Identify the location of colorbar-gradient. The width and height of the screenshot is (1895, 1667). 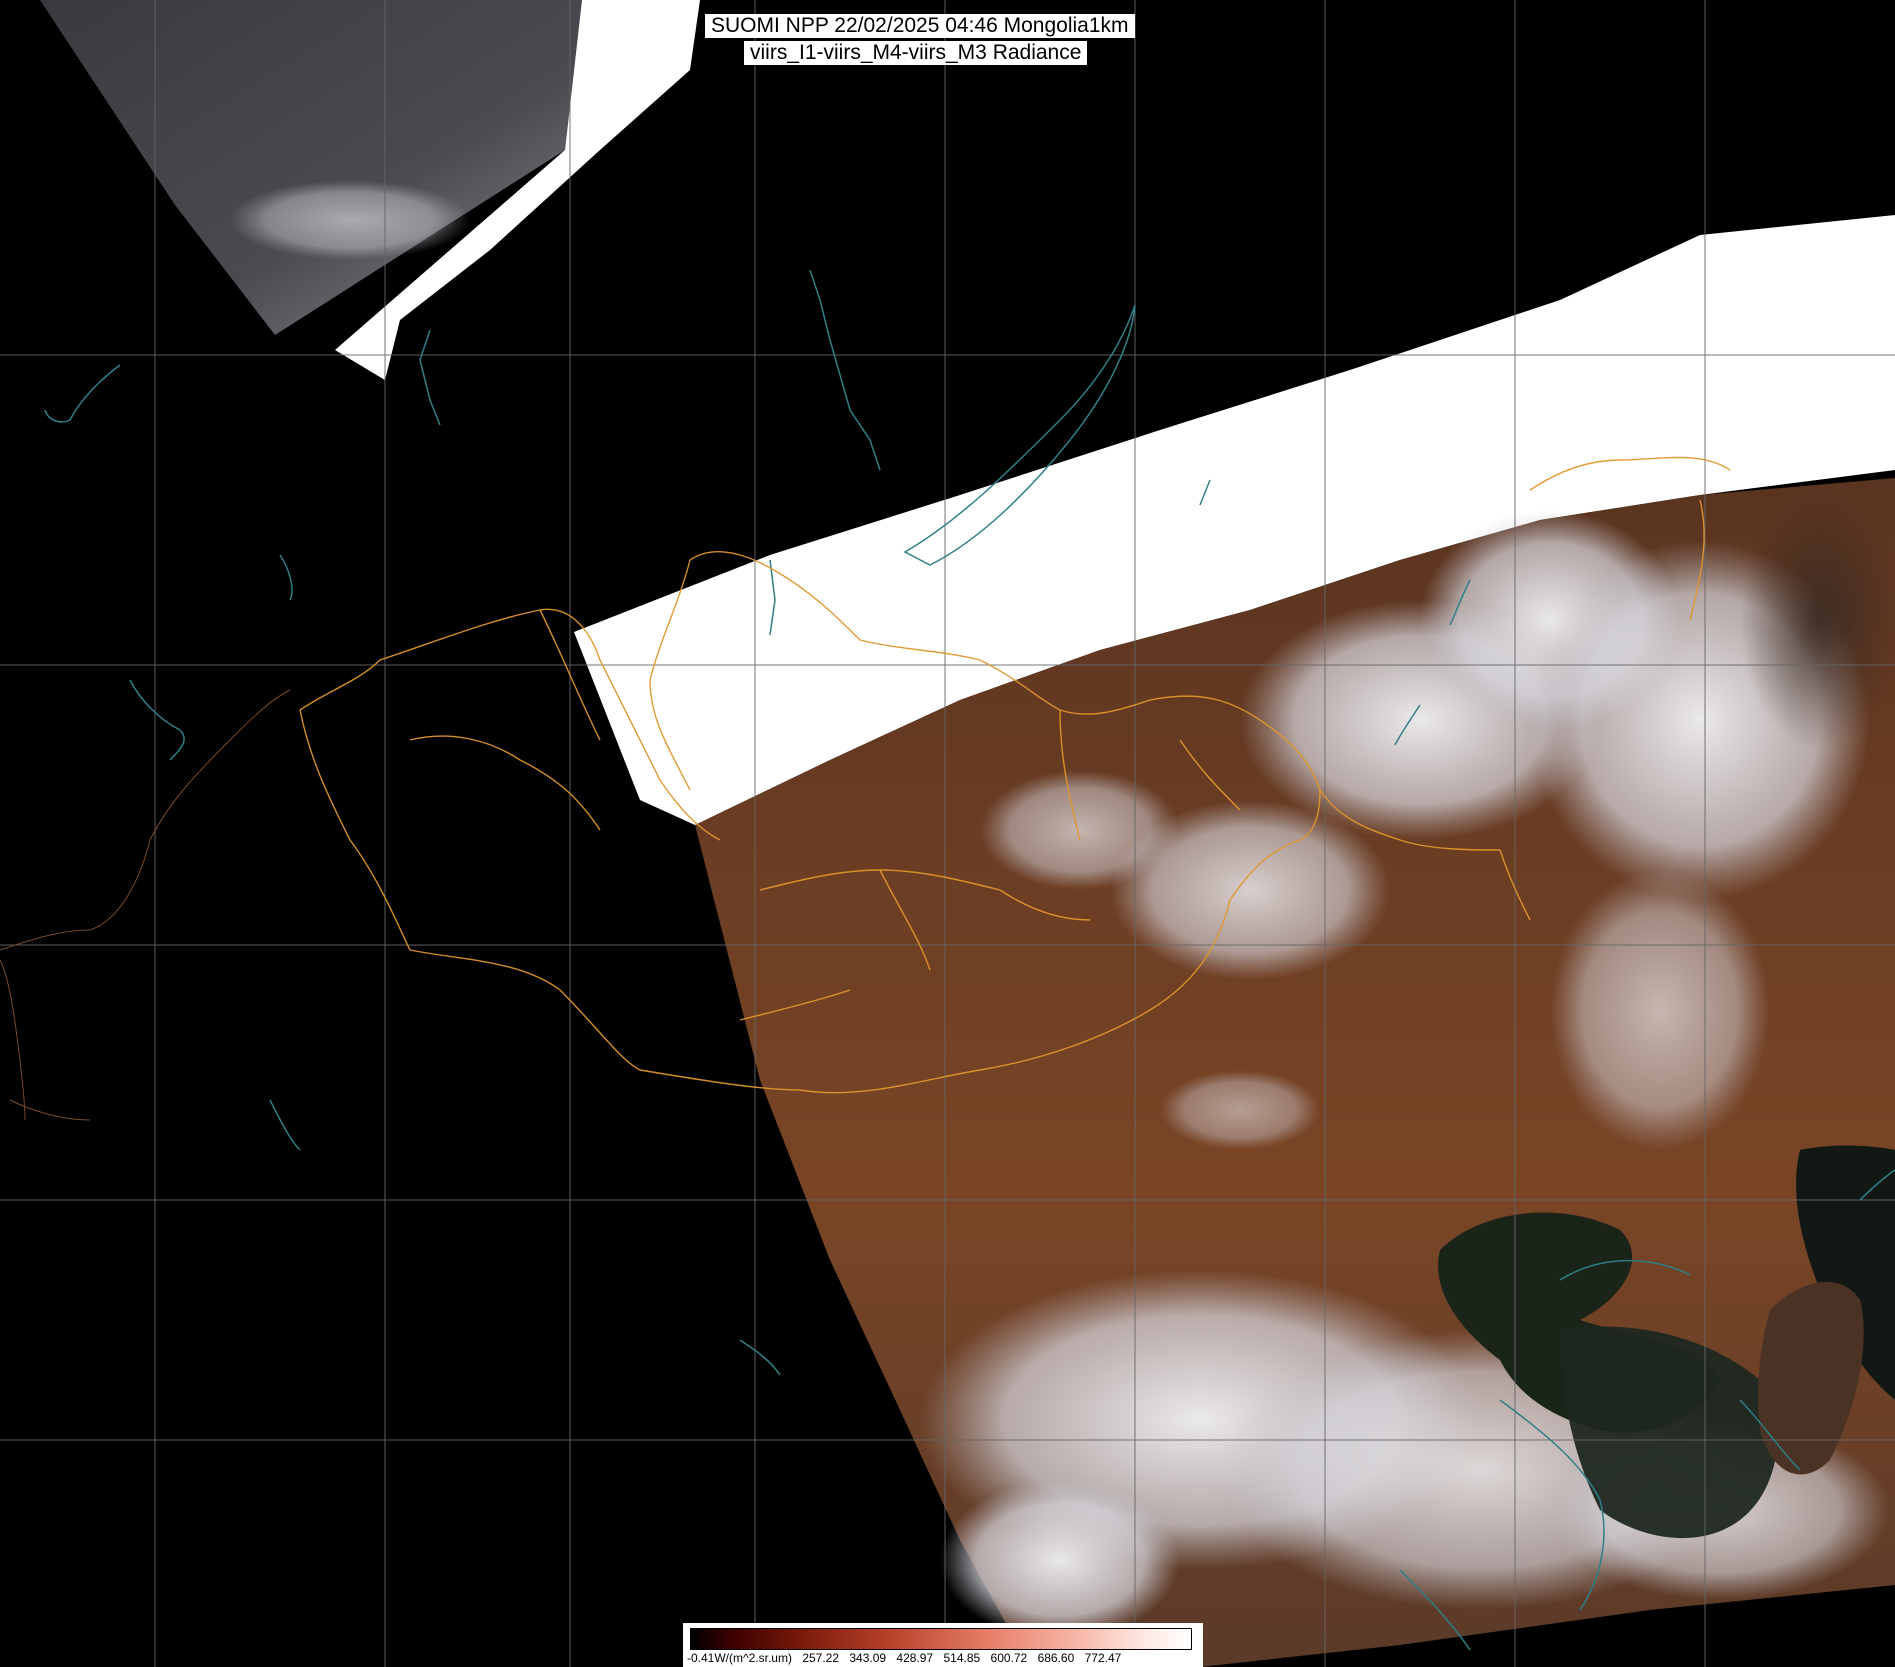
(941, 1639).